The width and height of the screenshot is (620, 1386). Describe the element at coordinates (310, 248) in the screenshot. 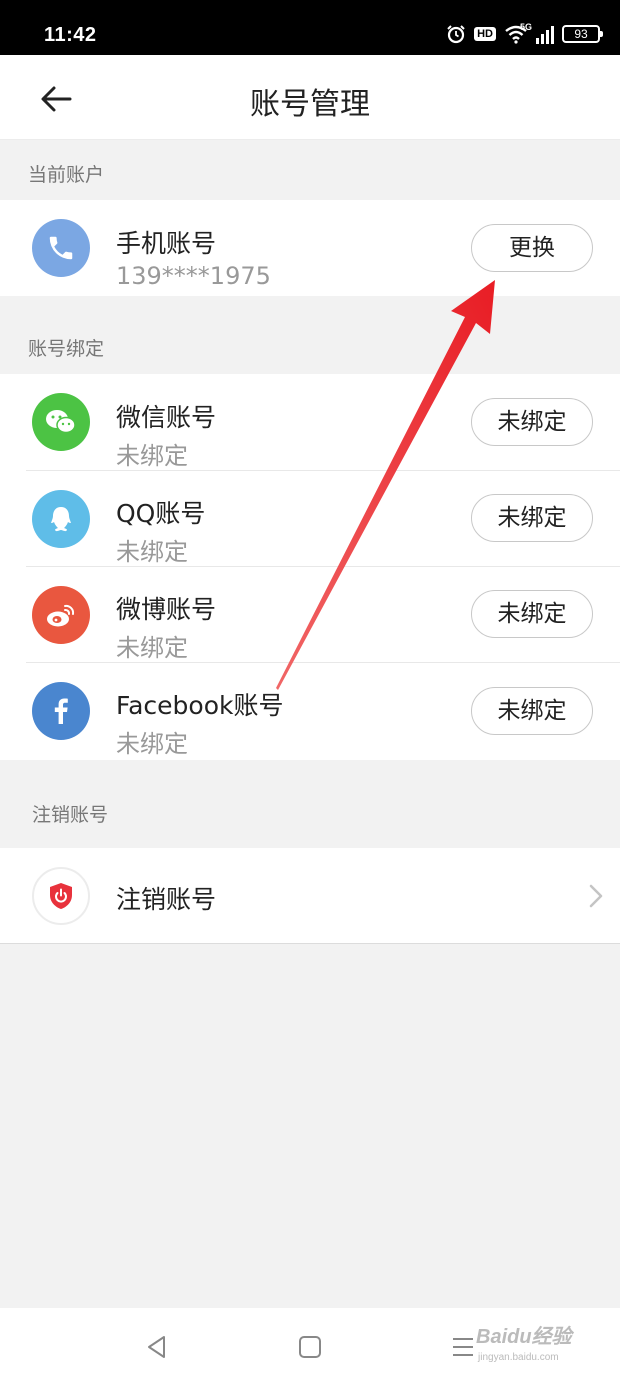

I see `current-account-card: 手机账号 139****1975 更换` at that location.